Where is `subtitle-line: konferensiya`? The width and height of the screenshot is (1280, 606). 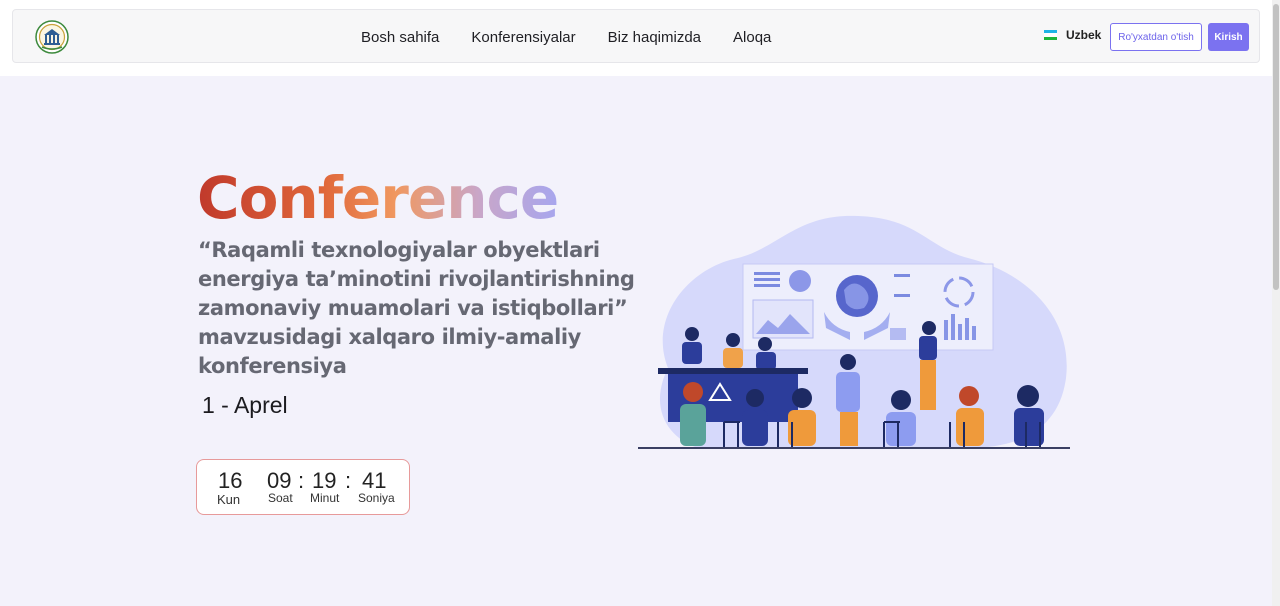 subtitle-line: konferensiya is located at coordinates (272, 366).